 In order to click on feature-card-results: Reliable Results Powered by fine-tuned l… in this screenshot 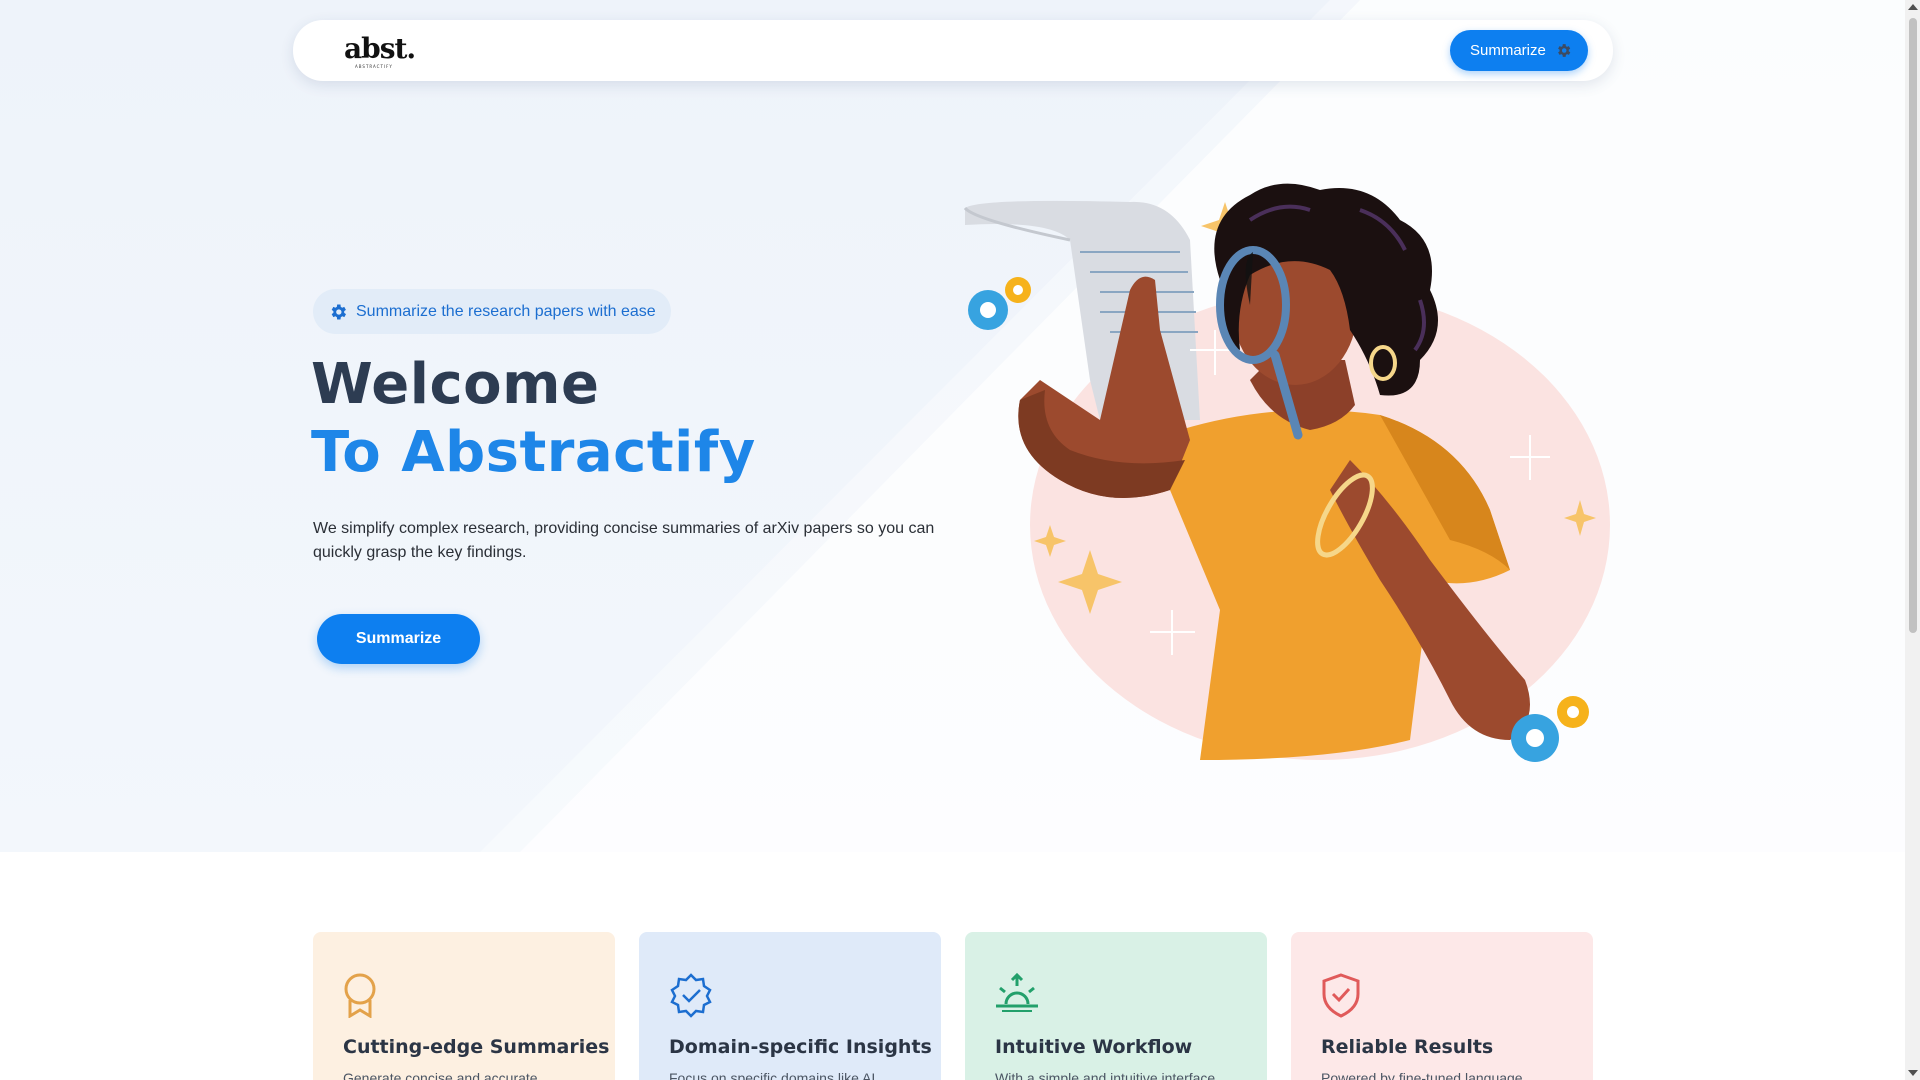, I will do `click(1442, 1006)`.